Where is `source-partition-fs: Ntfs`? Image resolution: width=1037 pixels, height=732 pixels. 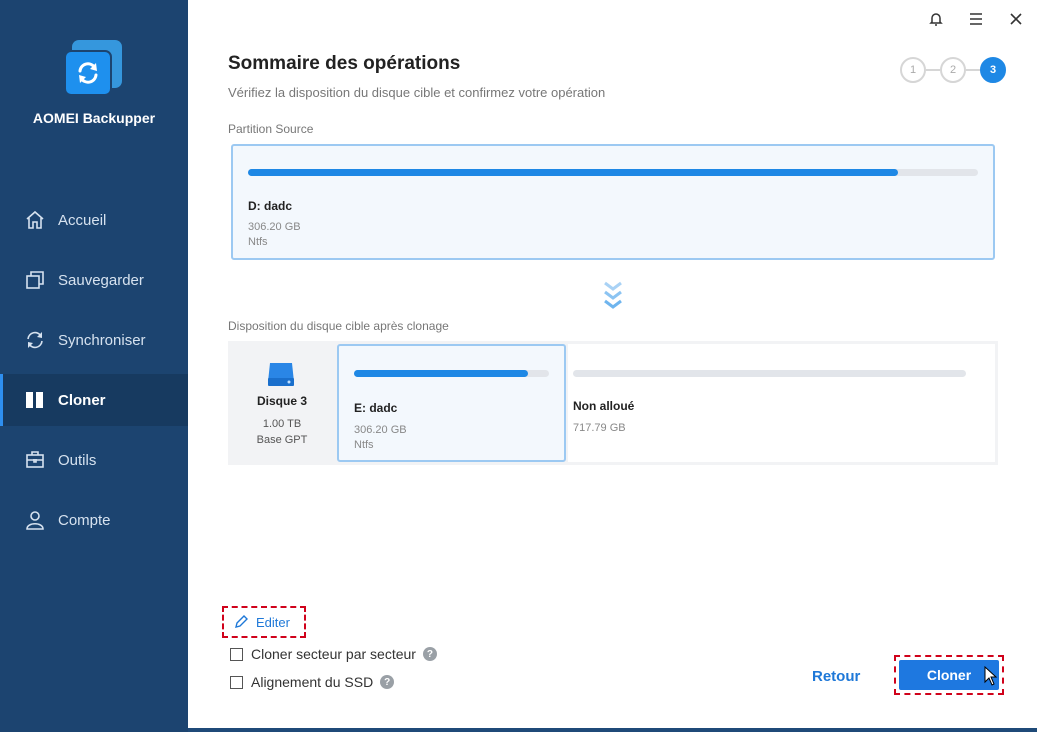 source-partition-fs: Ntfs is located at coordinates (258, 242).